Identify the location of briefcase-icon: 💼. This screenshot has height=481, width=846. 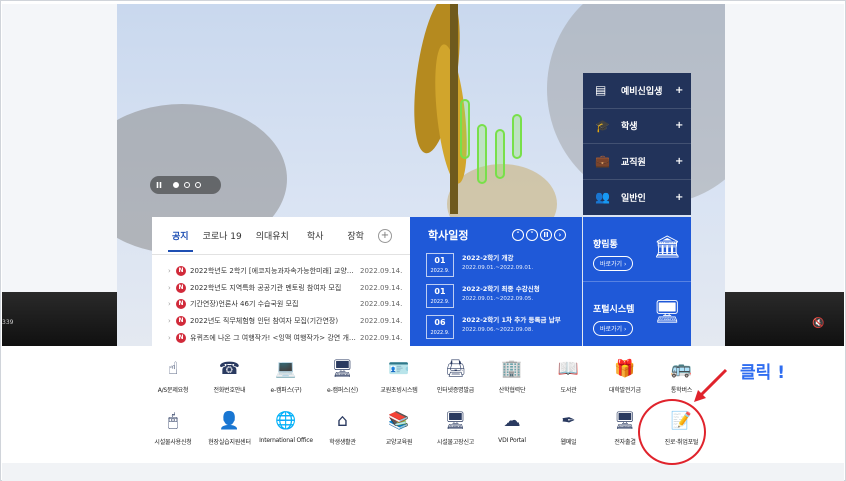
(602, 161).